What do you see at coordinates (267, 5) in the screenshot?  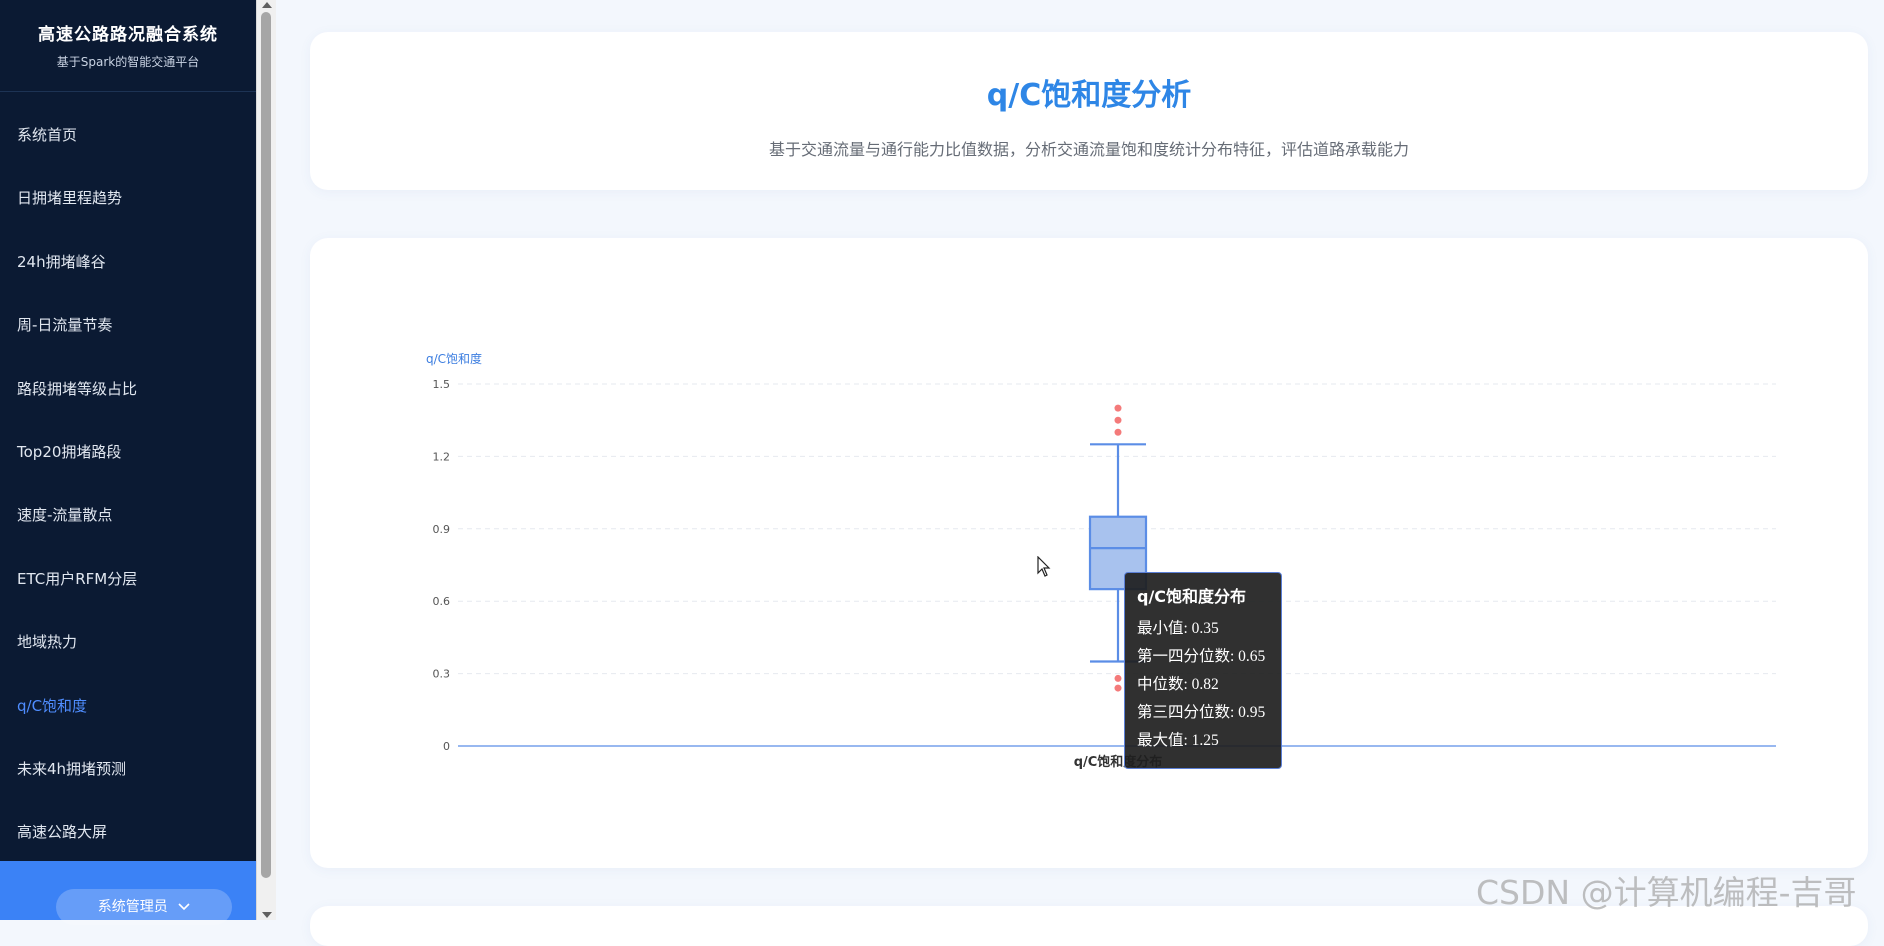 I see `scroll-up-icon` at bounding box center [267, 5].